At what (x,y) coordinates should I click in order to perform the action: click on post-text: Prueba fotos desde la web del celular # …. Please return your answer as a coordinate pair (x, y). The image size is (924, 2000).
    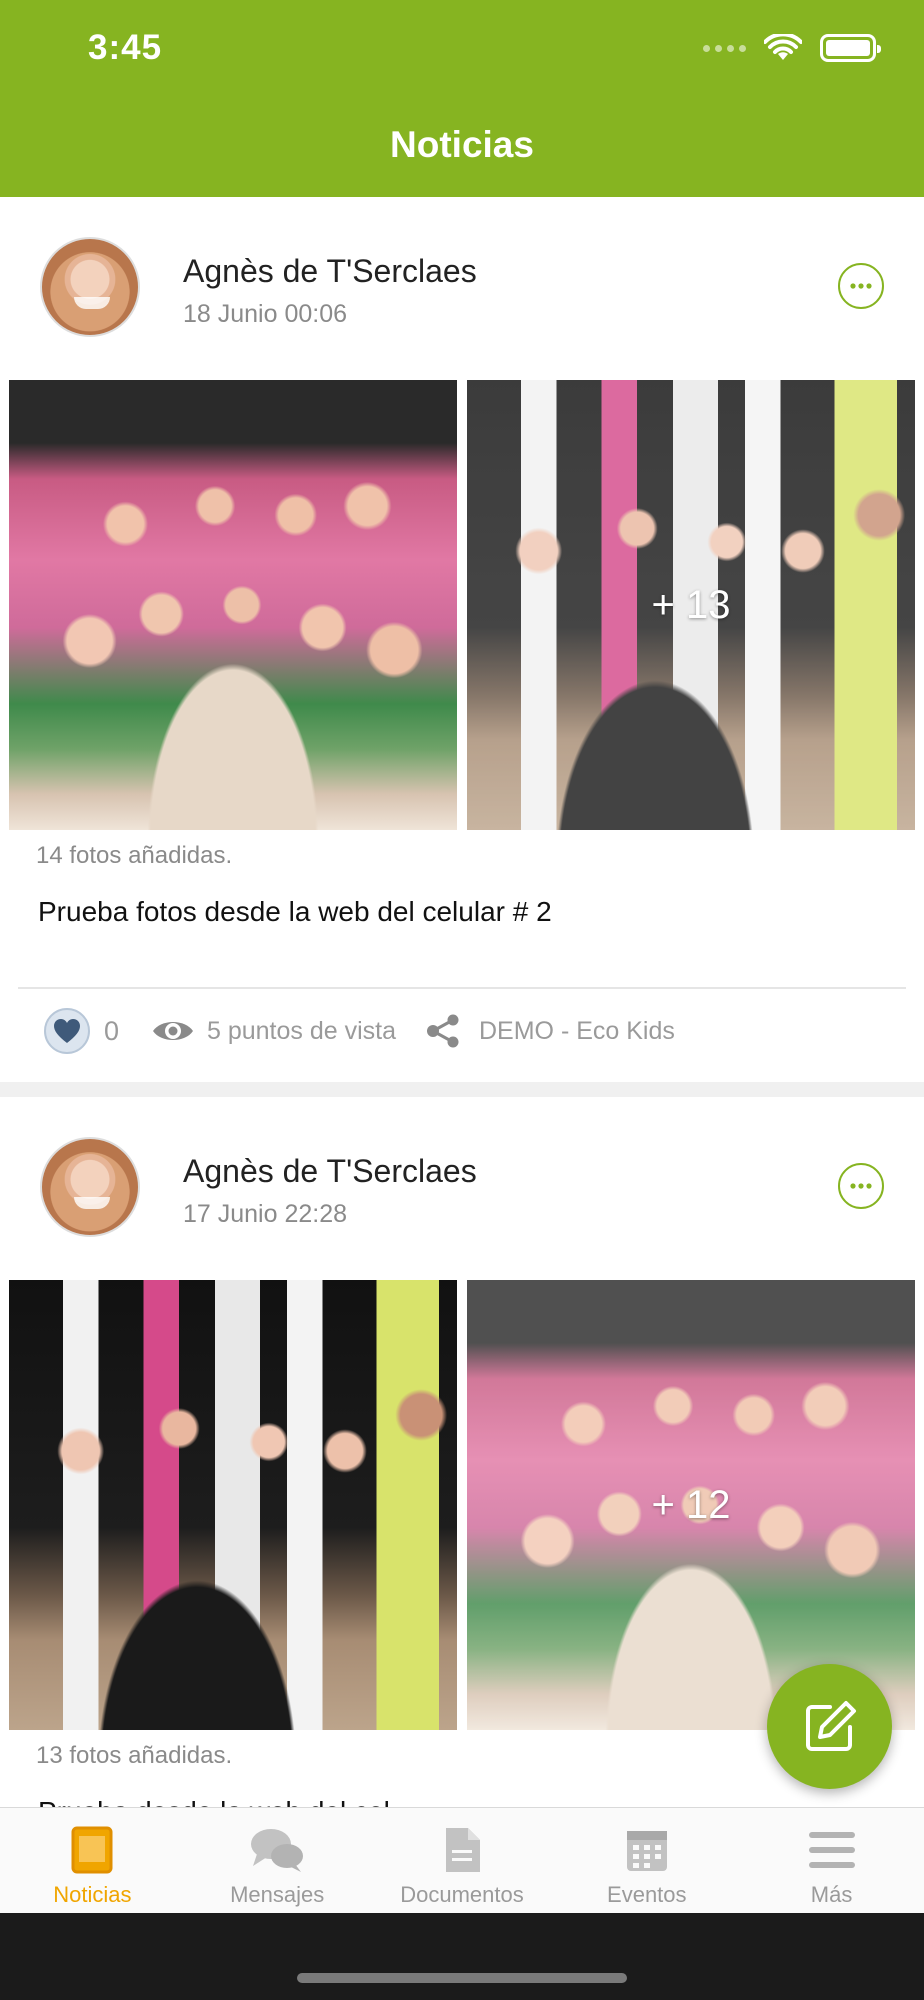
    Looking at the image, I should click on (295, 911).